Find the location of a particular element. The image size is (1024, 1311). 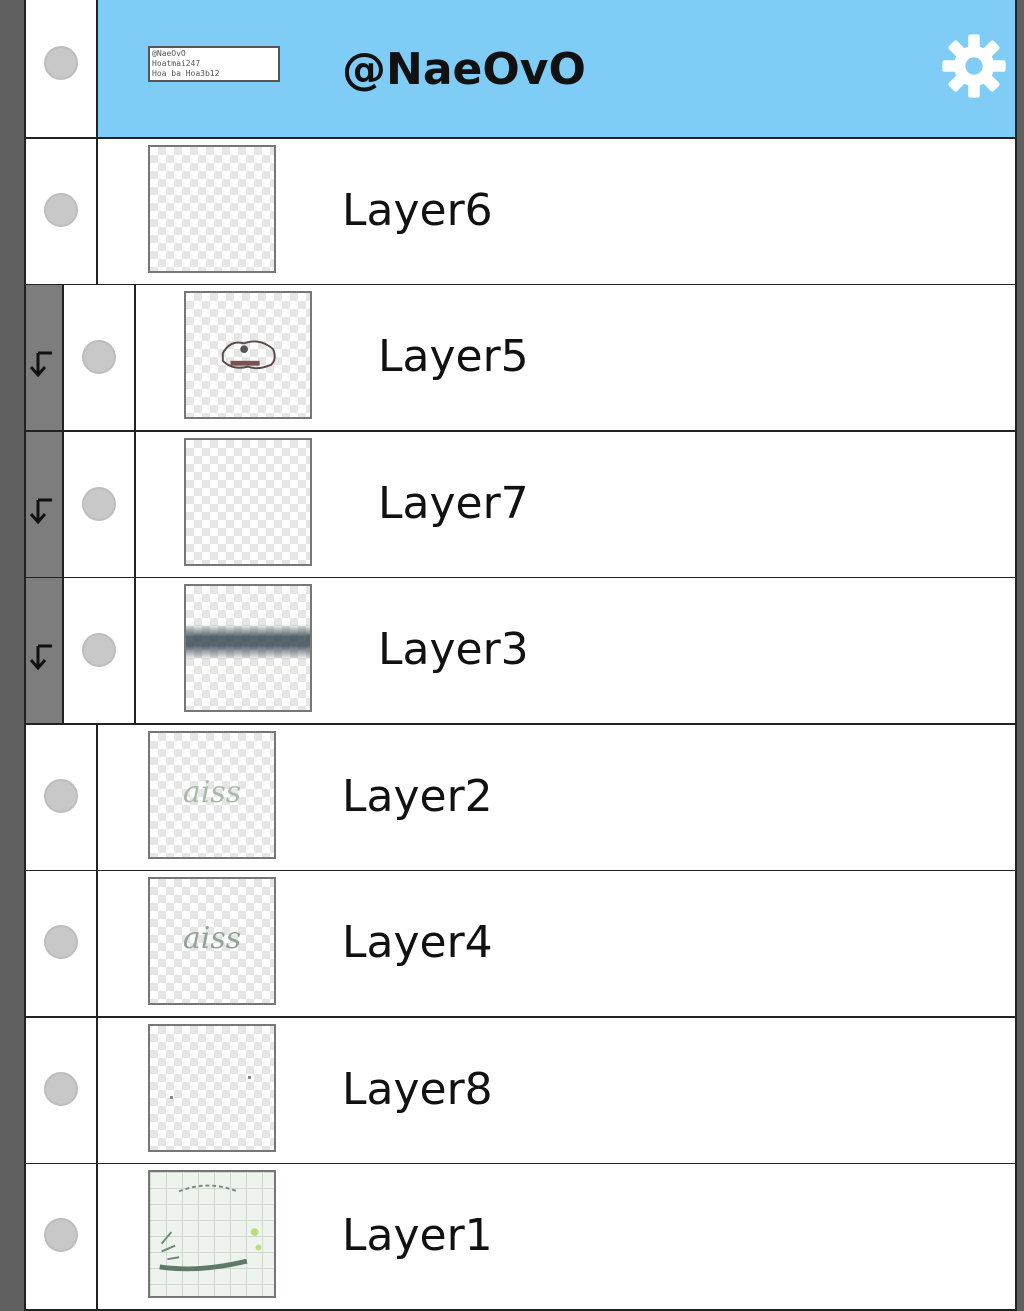

layer-name: Layer6 is located at coordinates (417, 210).